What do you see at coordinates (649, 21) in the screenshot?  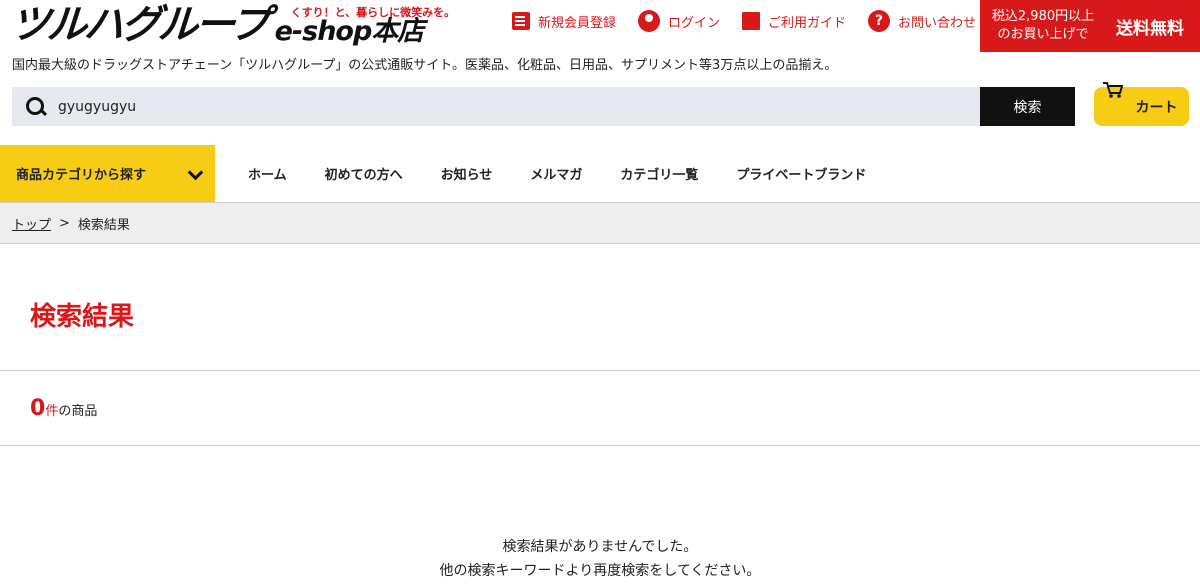 I see `login-icon` at bounding box center [649, 21].